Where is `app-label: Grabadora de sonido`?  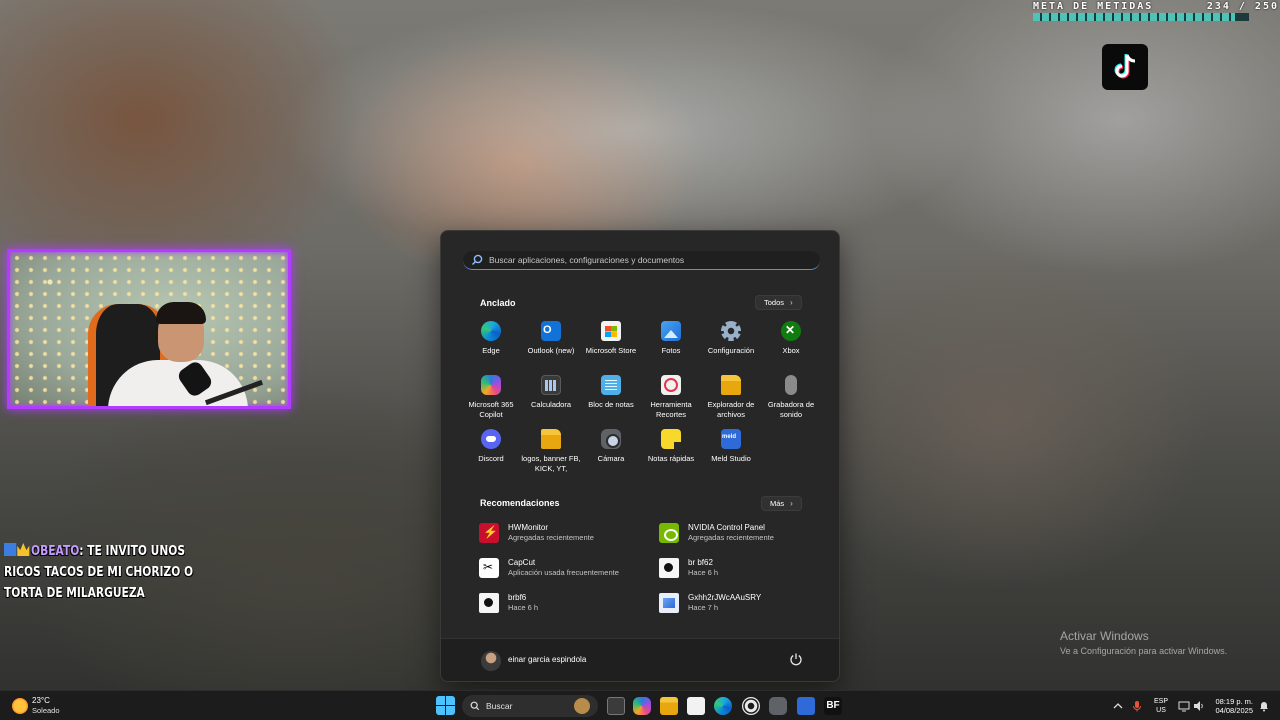 app-label: Grabadora de sonido is located at coordinates (791, 409).